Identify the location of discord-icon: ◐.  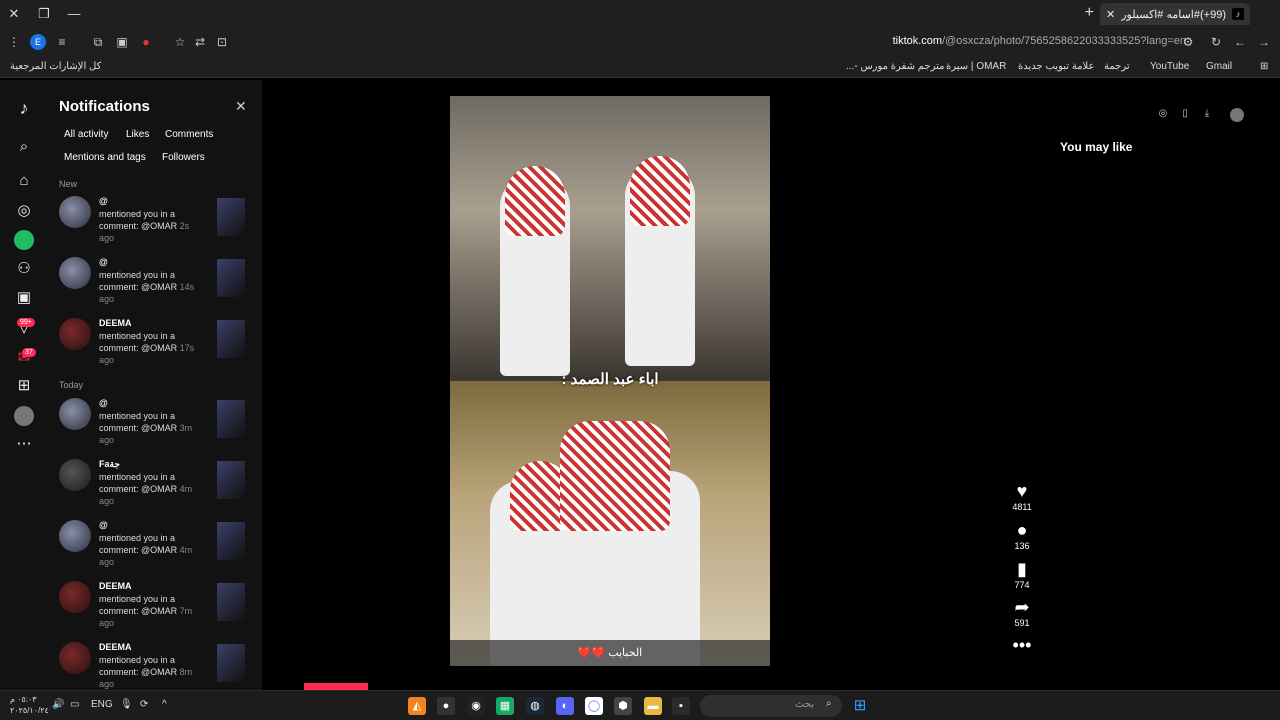
(565, 706).